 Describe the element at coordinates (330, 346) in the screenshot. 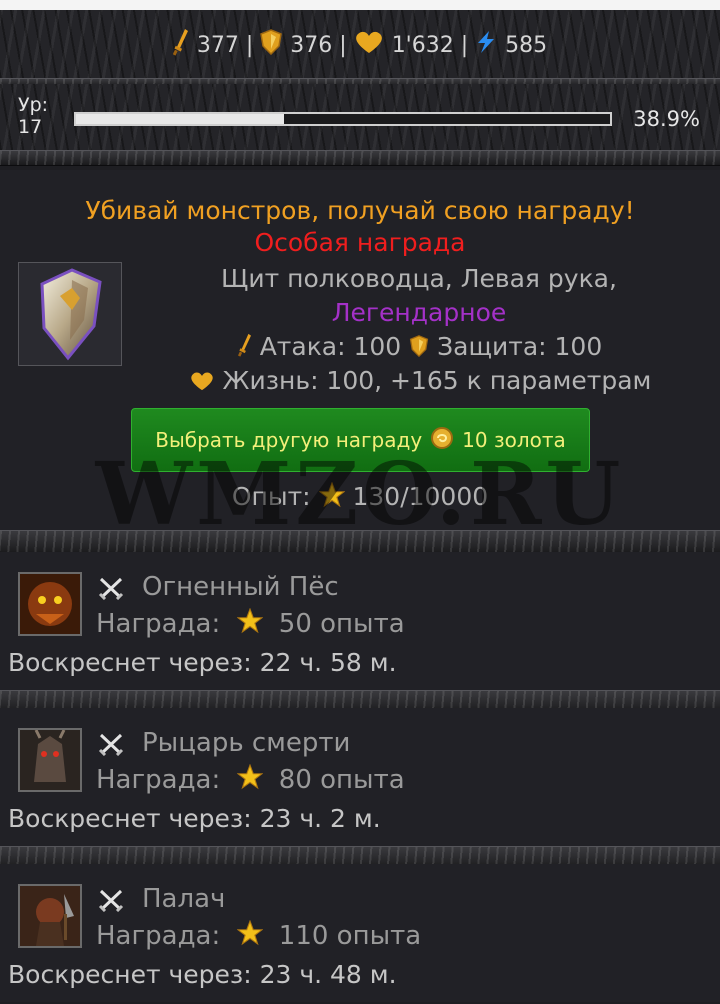

I see `reward-attack: Атака: 100` at that location.